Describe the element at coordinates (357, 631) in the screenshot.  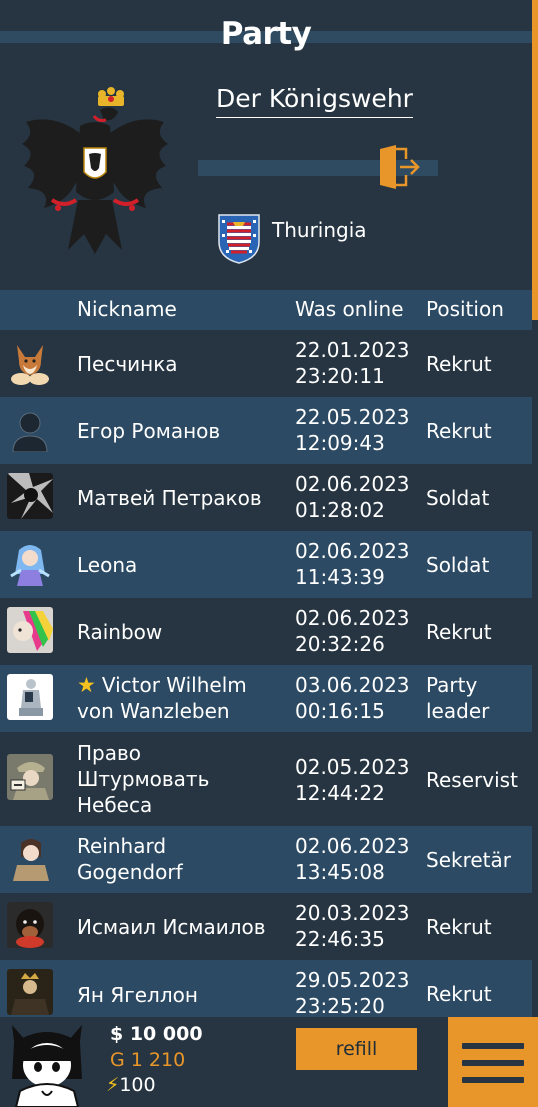
I see `member-last-online: 02.06.2023 20:32:26` at that location.